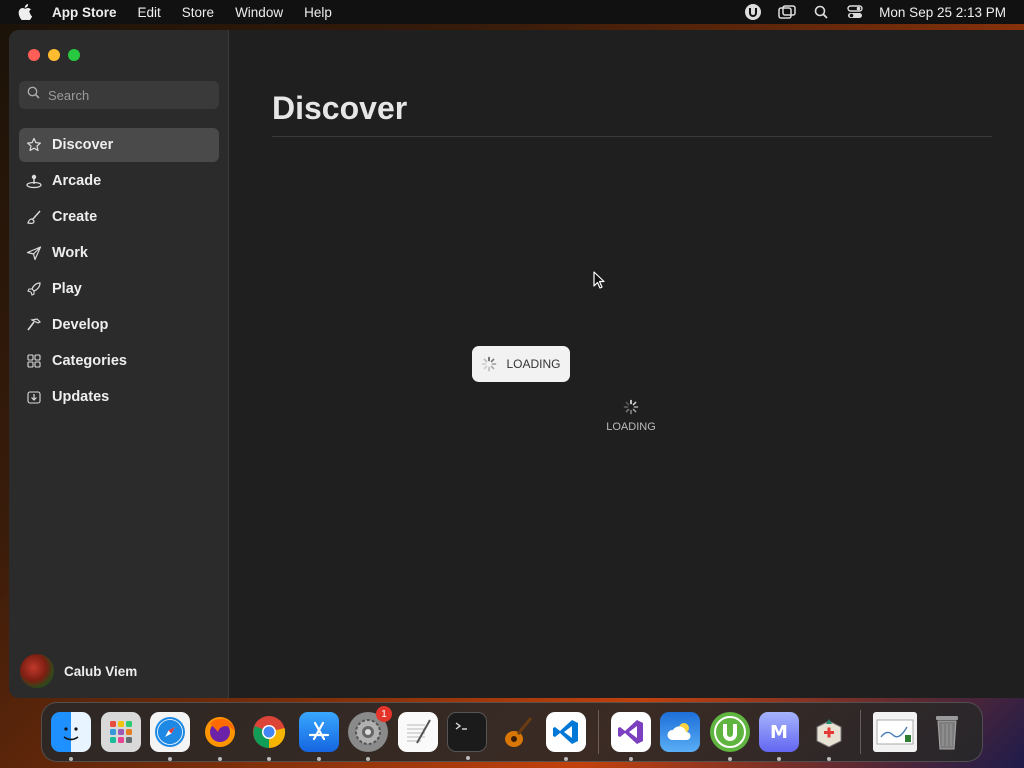 The height and width of the screenshot is (768, 1024). Describe the element at coordinates (517, 732) in the screenshot. I see `garageband-icon` at that location.